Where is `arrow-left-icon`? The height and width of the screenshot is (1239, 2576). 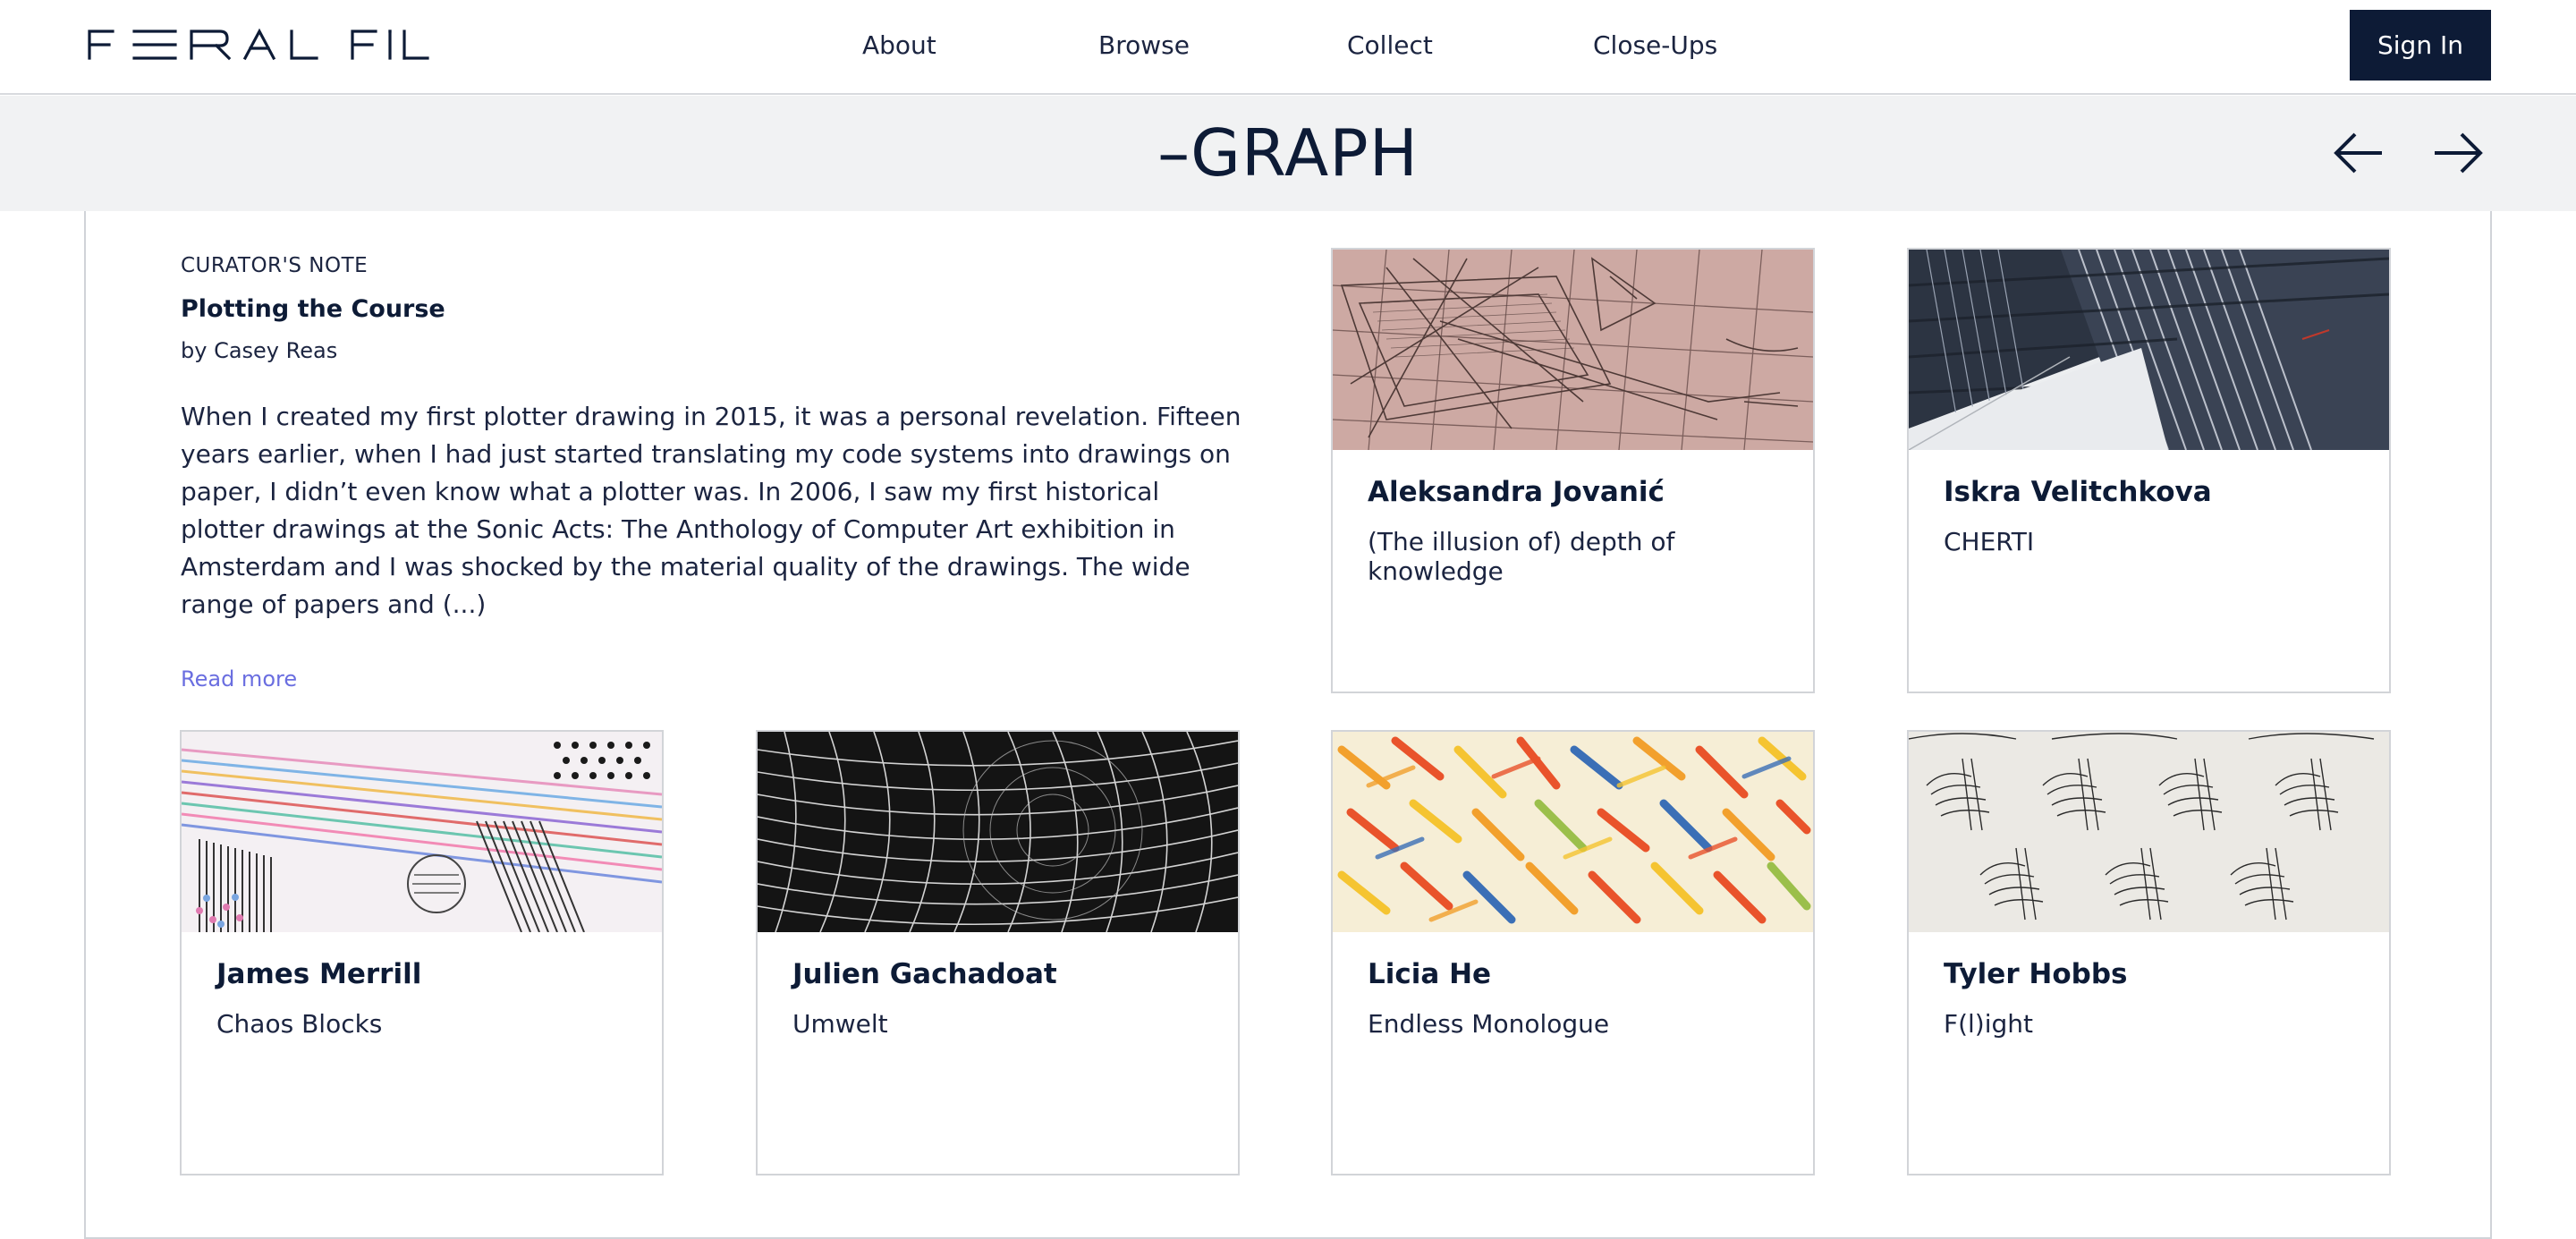
arrow-left-icon is located at coordinates (2358, 153).